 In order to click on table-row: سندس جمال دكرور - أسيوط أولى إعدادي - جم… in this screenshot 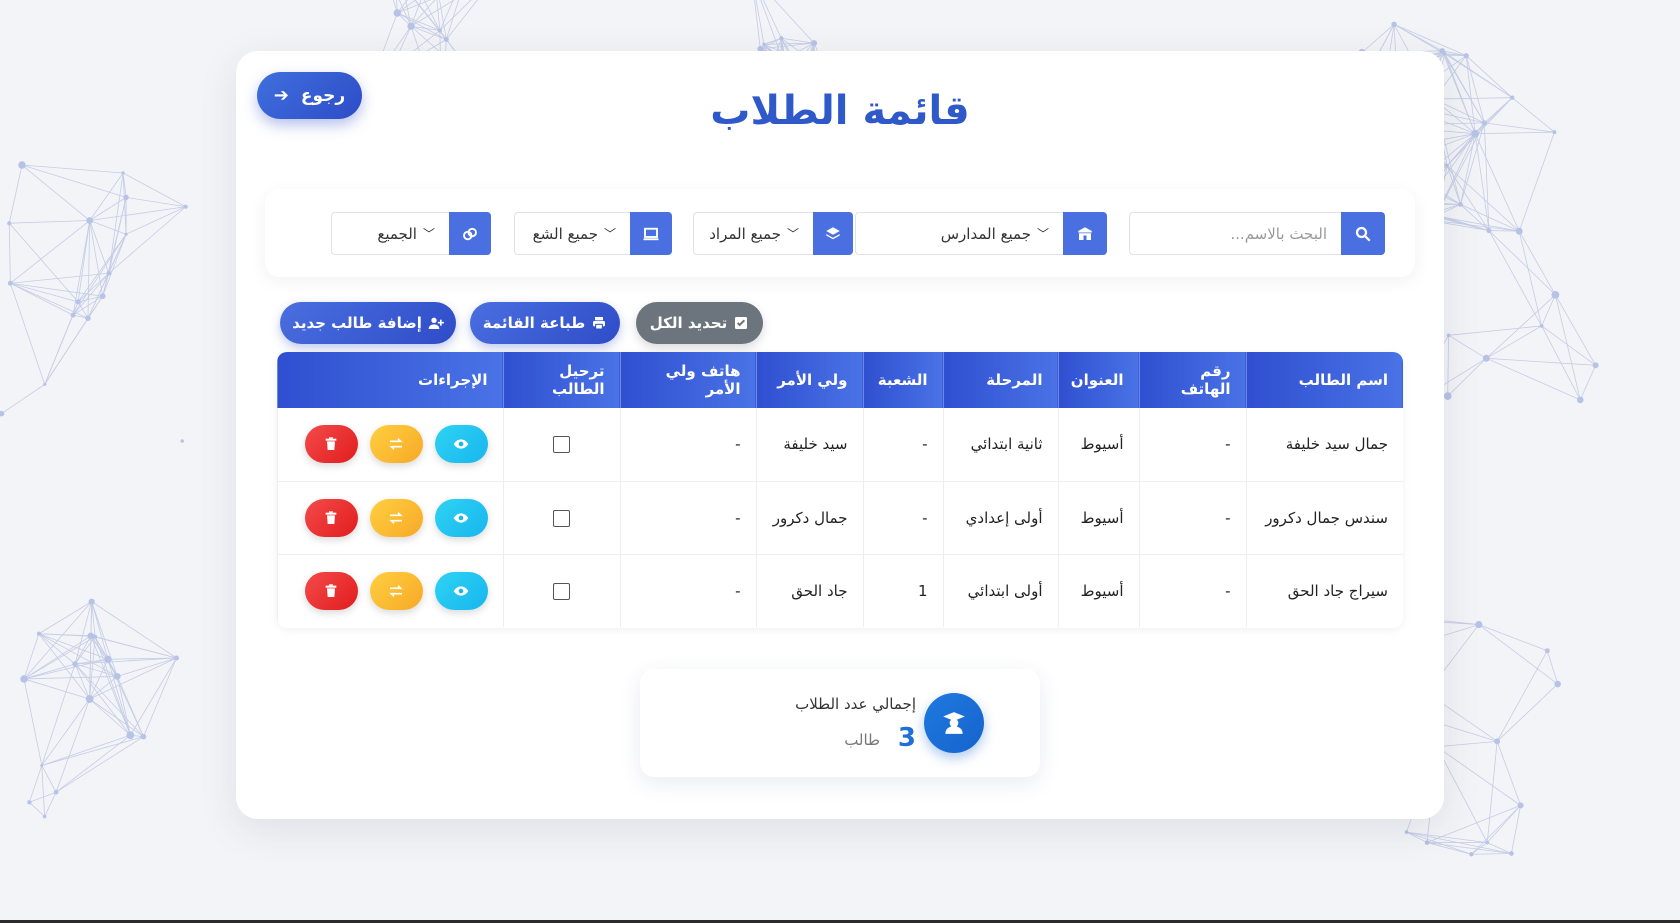, I will do `click(840, 518)`.